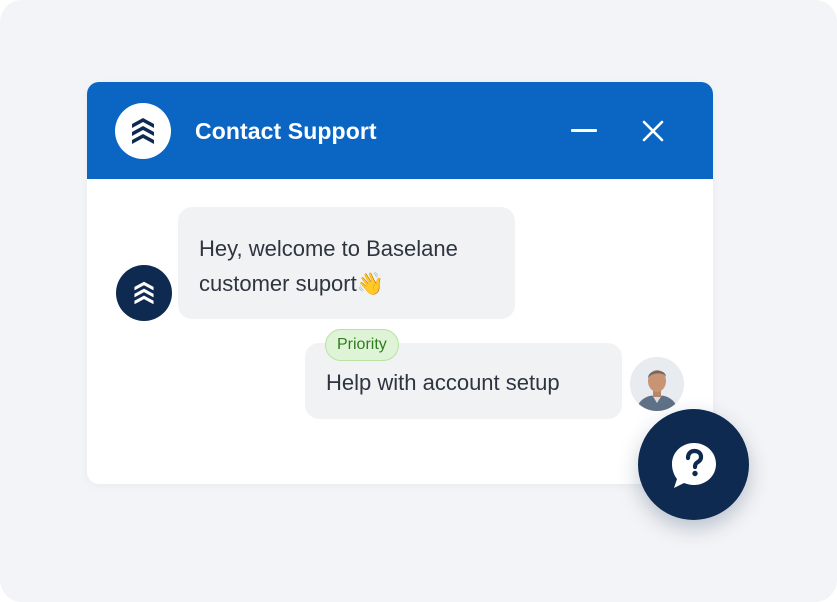 This screenshot has width=837, height=602. I want to click on bot-message-line: Hey, welcome to Baselane, so click(328, 248).